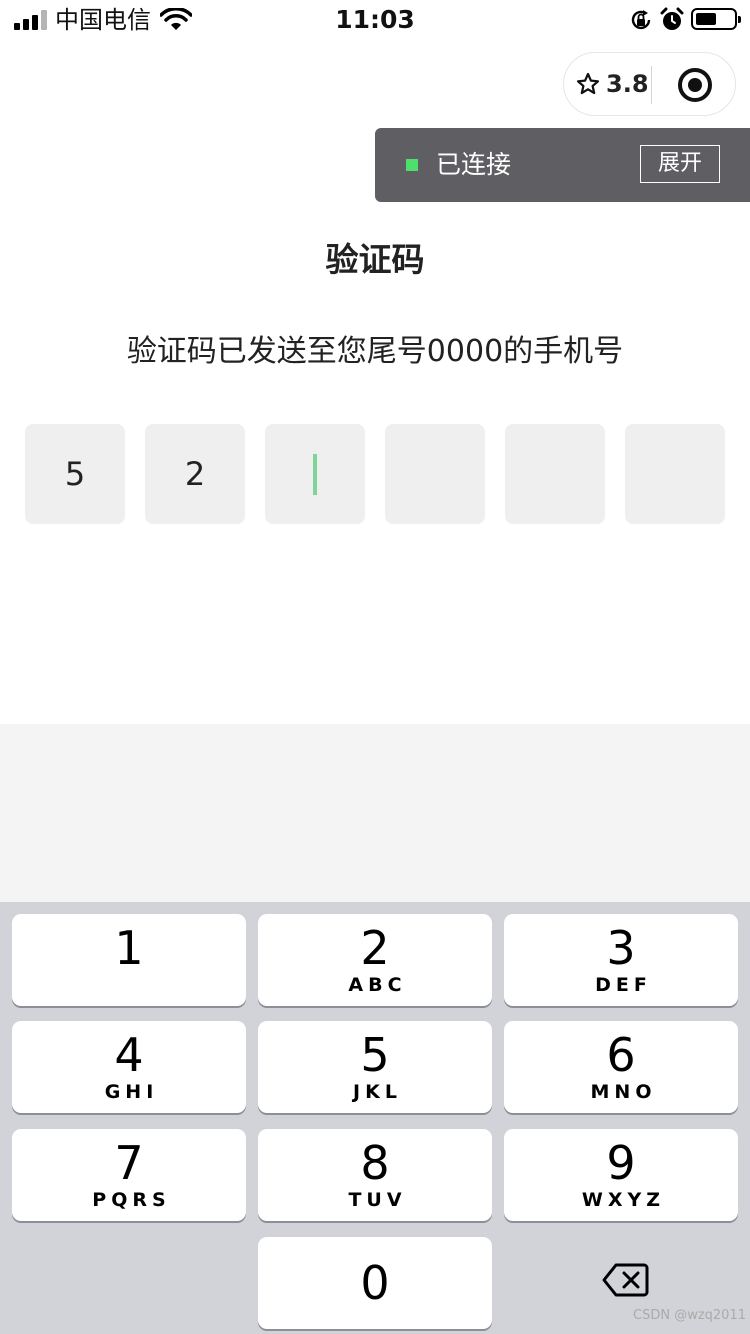 The width and height of the screenshot is (750, 1334). I want to click on text-caret, so click(315, 474).